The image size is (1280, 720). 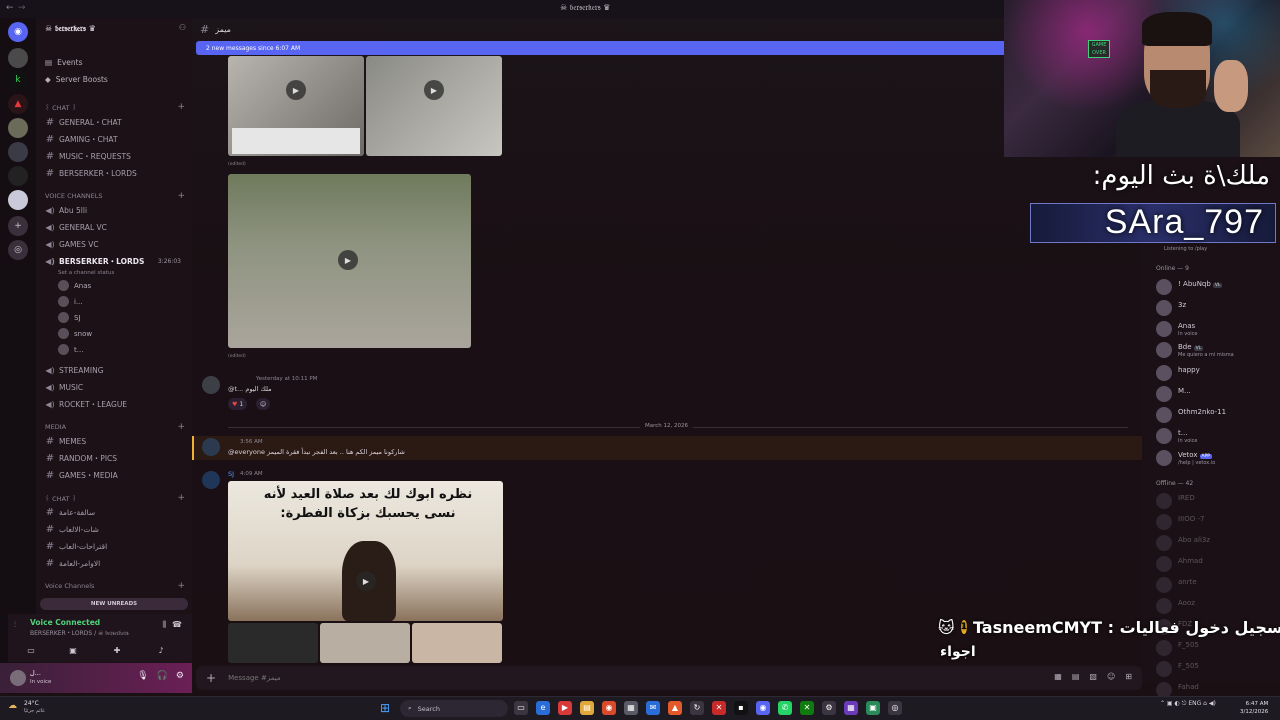 What do you see at coordinates (543, 708) in the screenshot?
I see `edge-icon: e` at bounding box center [543, 708].